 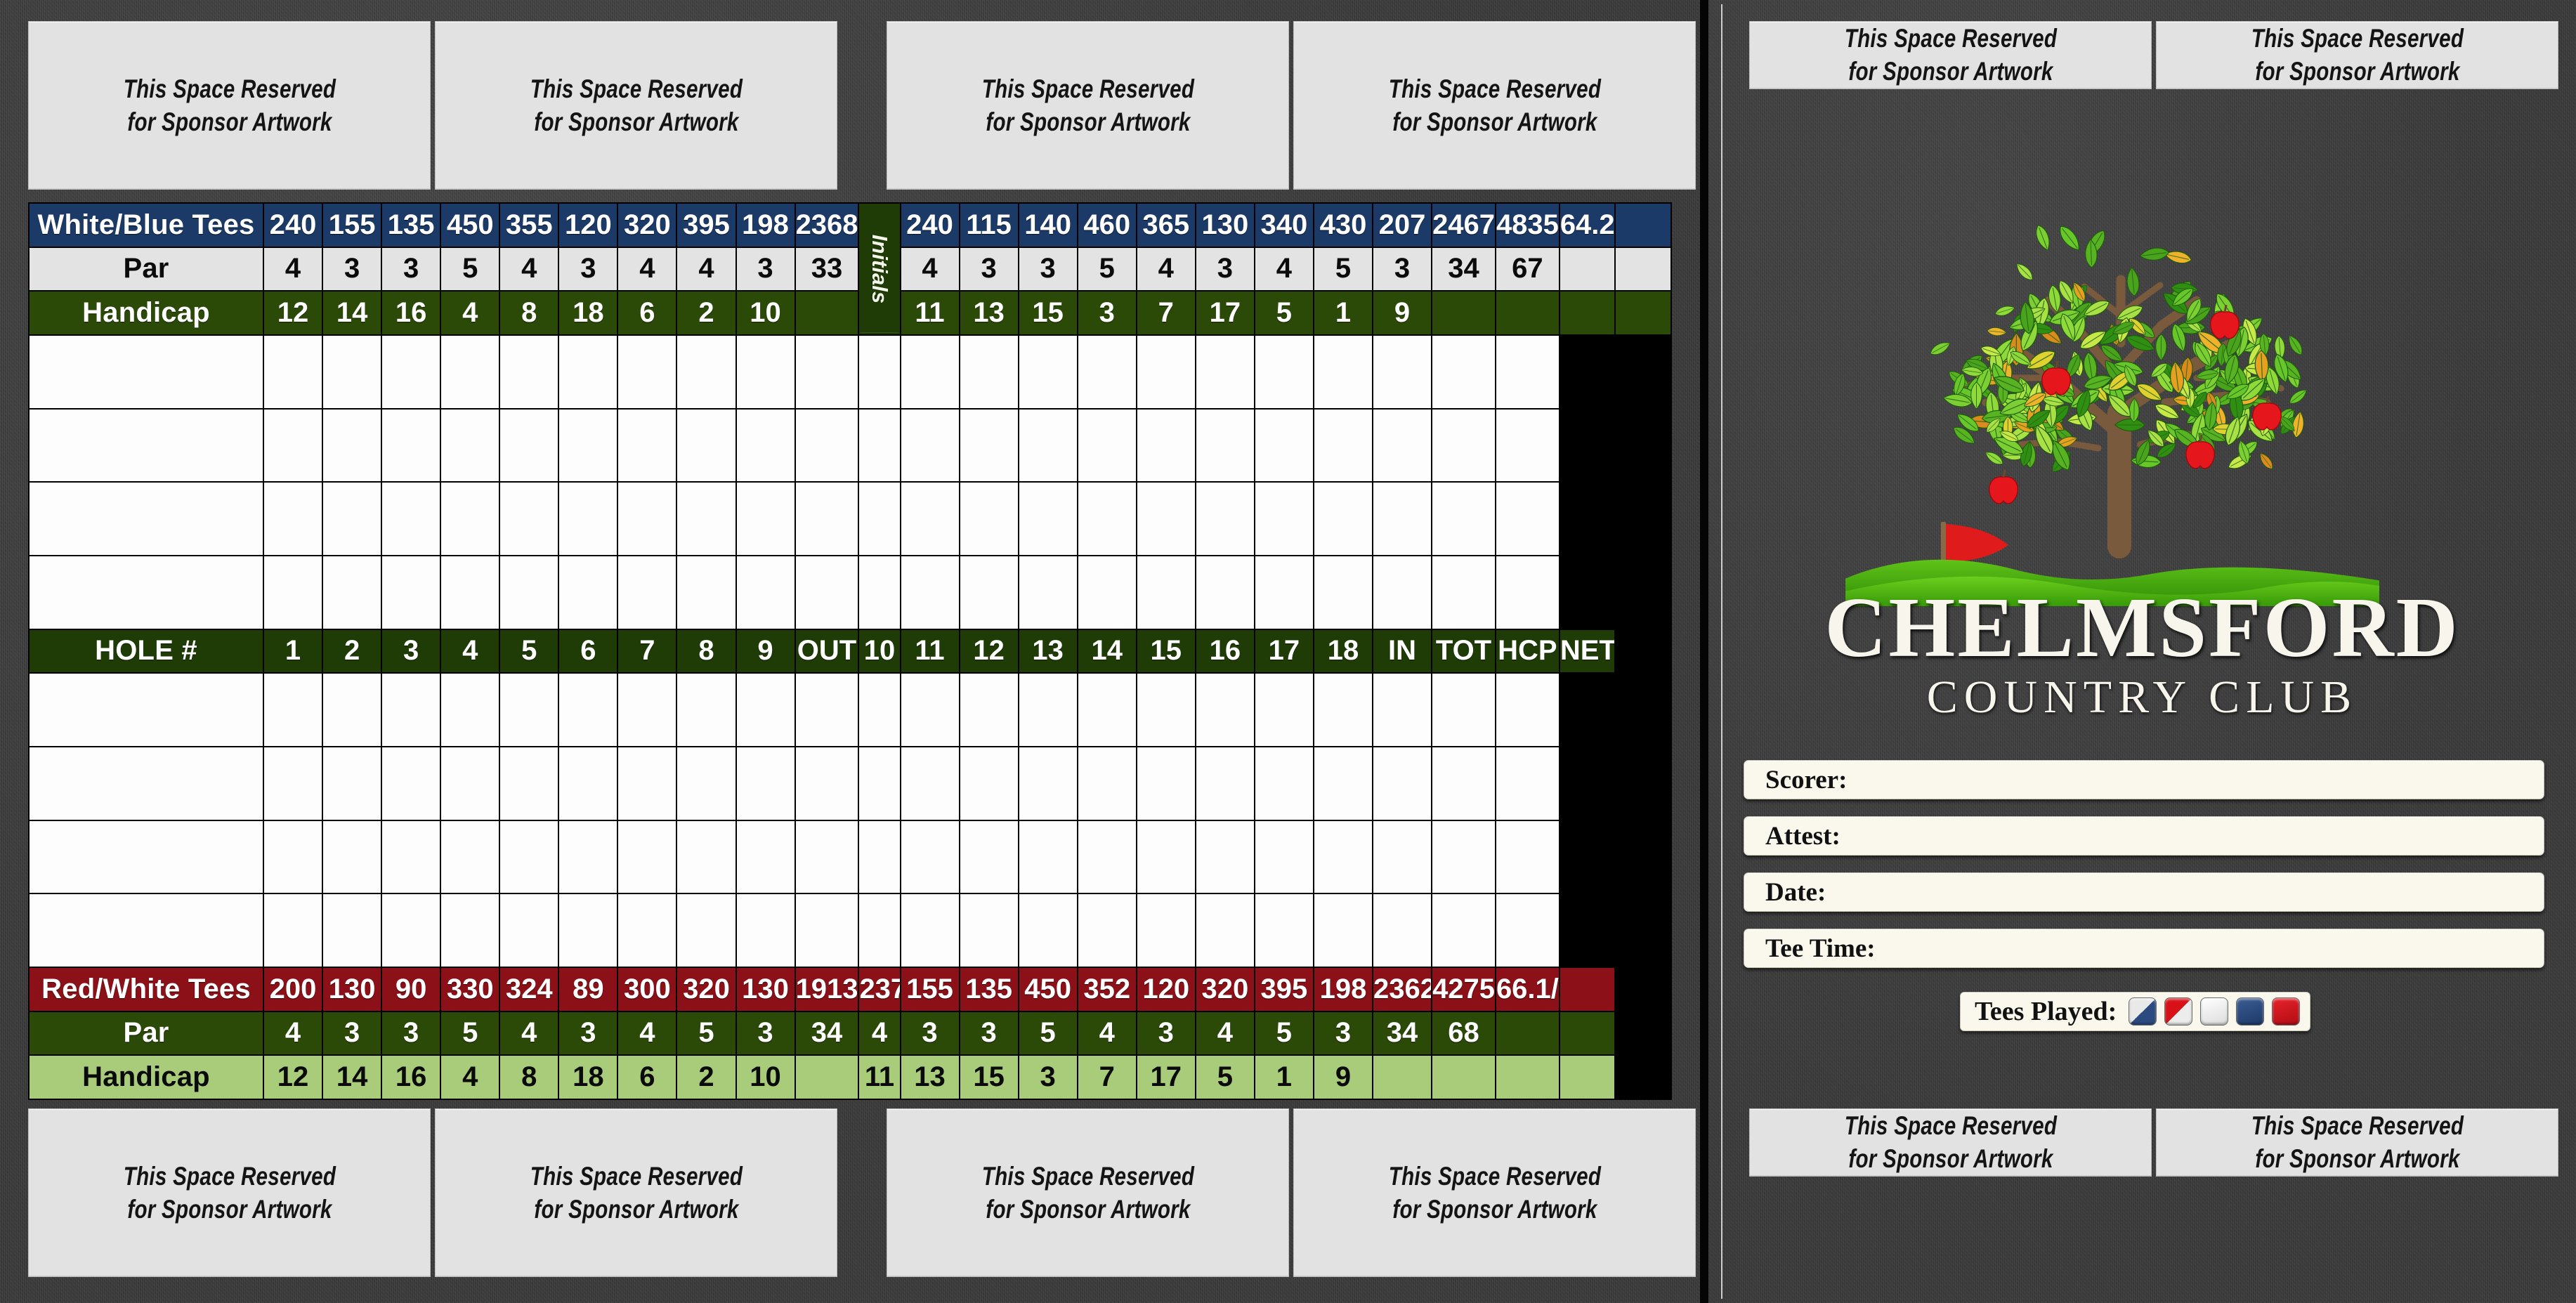 What do you see at coordinates (2144, 949) in the screenshot?
I see `tee-time-field: Tee Time:` at bounding box center [2144, 949].